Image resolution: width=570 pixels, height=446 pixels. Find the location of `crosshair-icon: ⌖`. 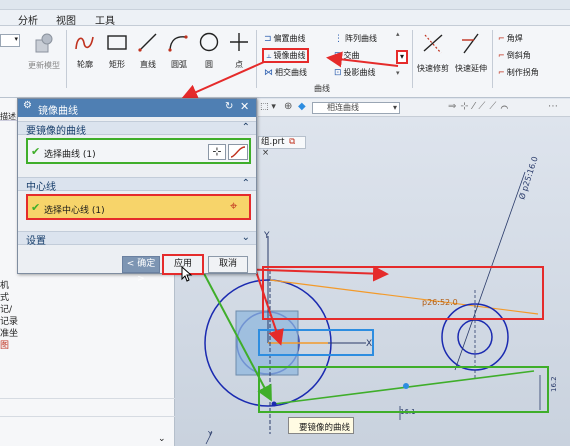

crosshair-icon: ⌖ is located at coordinates (233, 206).